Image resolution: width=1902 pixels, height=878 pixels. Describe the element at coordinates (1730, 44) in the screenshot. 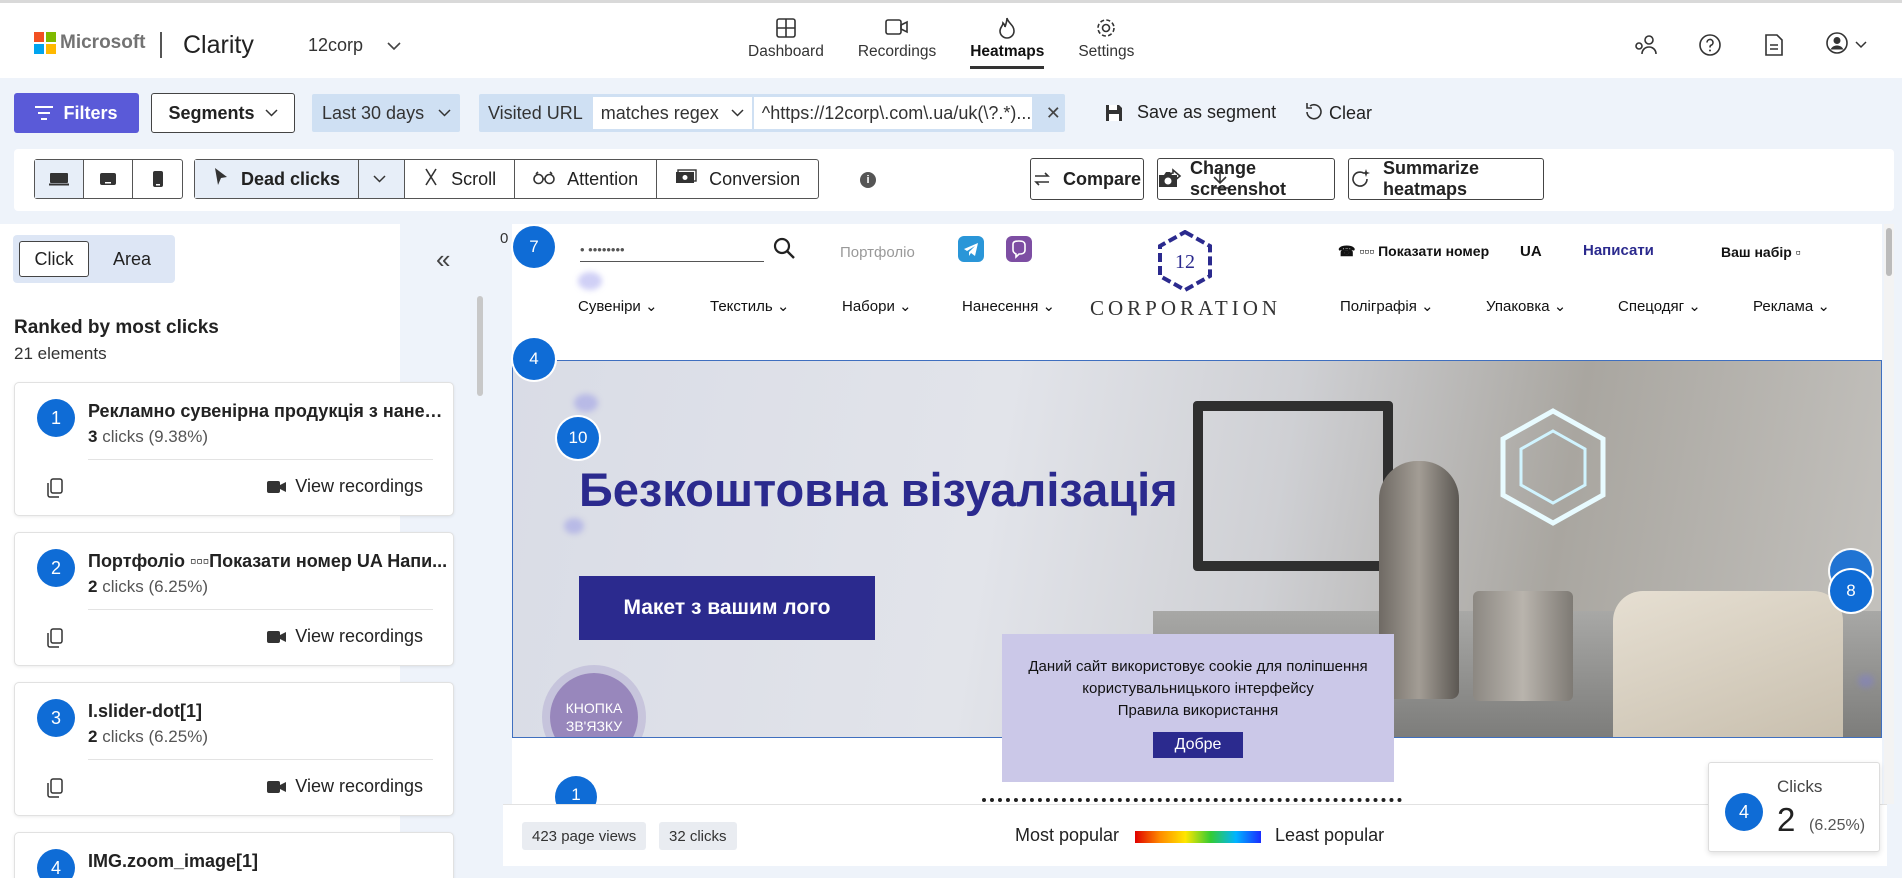

I see `top-right-actions` at that location.